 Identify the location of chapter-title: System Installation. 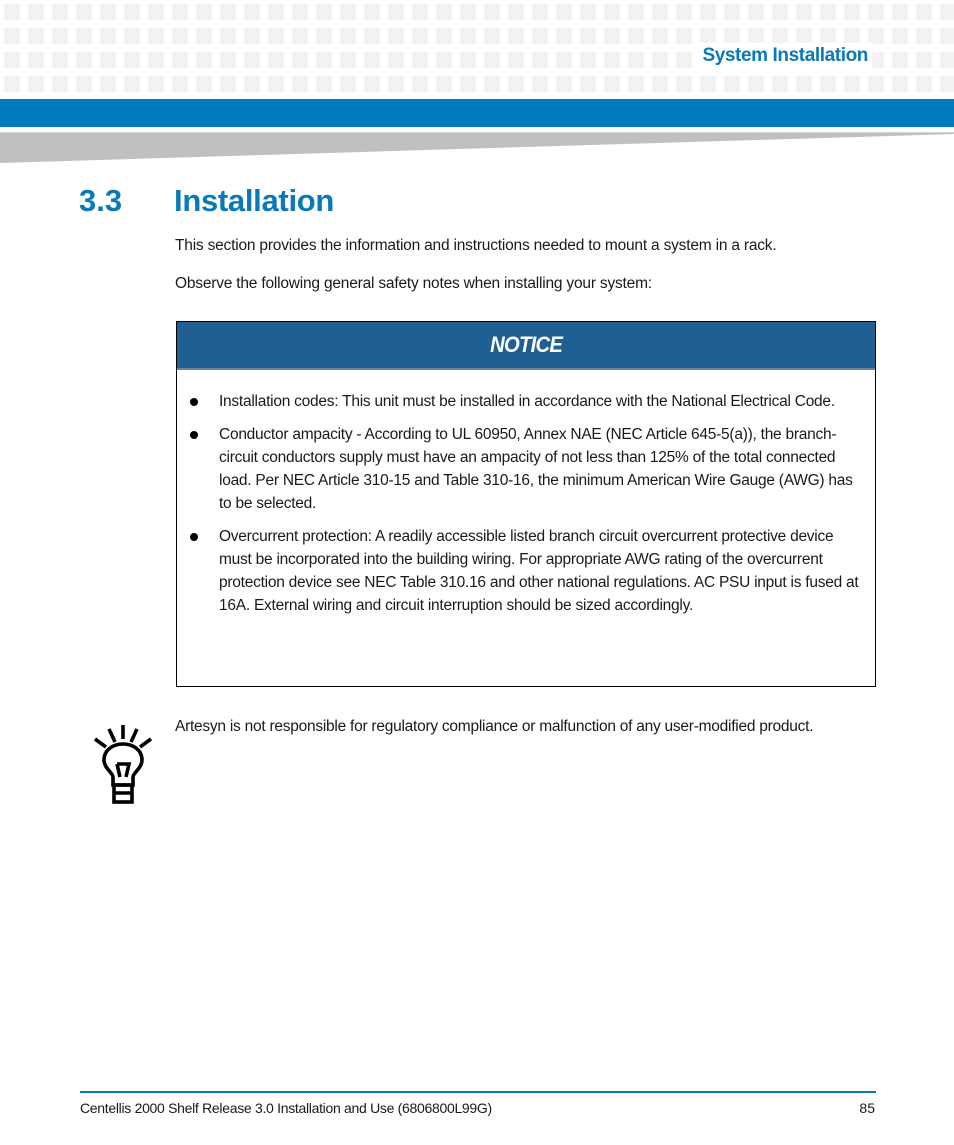
(785, 56).